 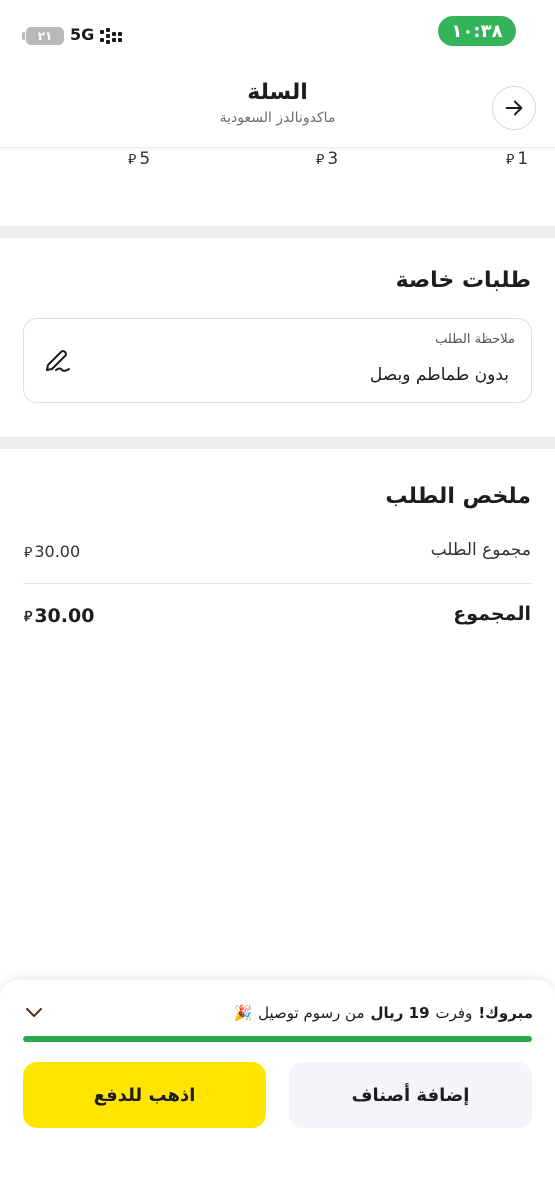 I want to click on back-button, so click(x=514, y=108).